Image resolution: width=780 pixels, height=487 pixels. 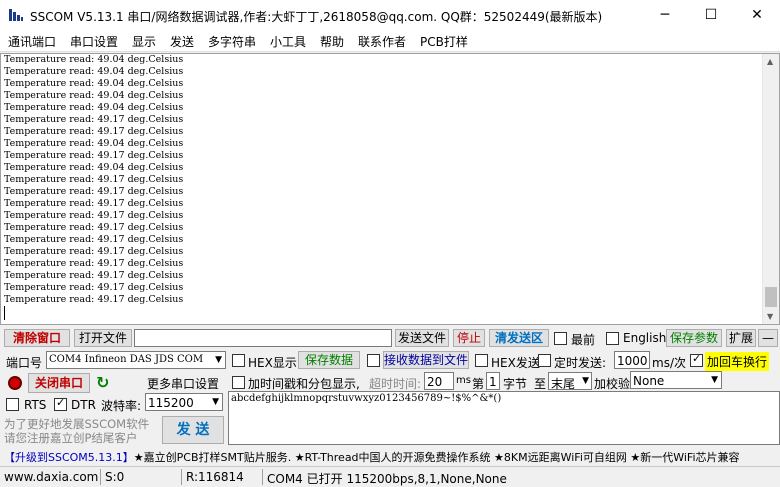 What do you see at coordinates (183, 383) in the screenshot?
I see `more-settings-link: 更多串口设置` at bounding box center [183, 383].